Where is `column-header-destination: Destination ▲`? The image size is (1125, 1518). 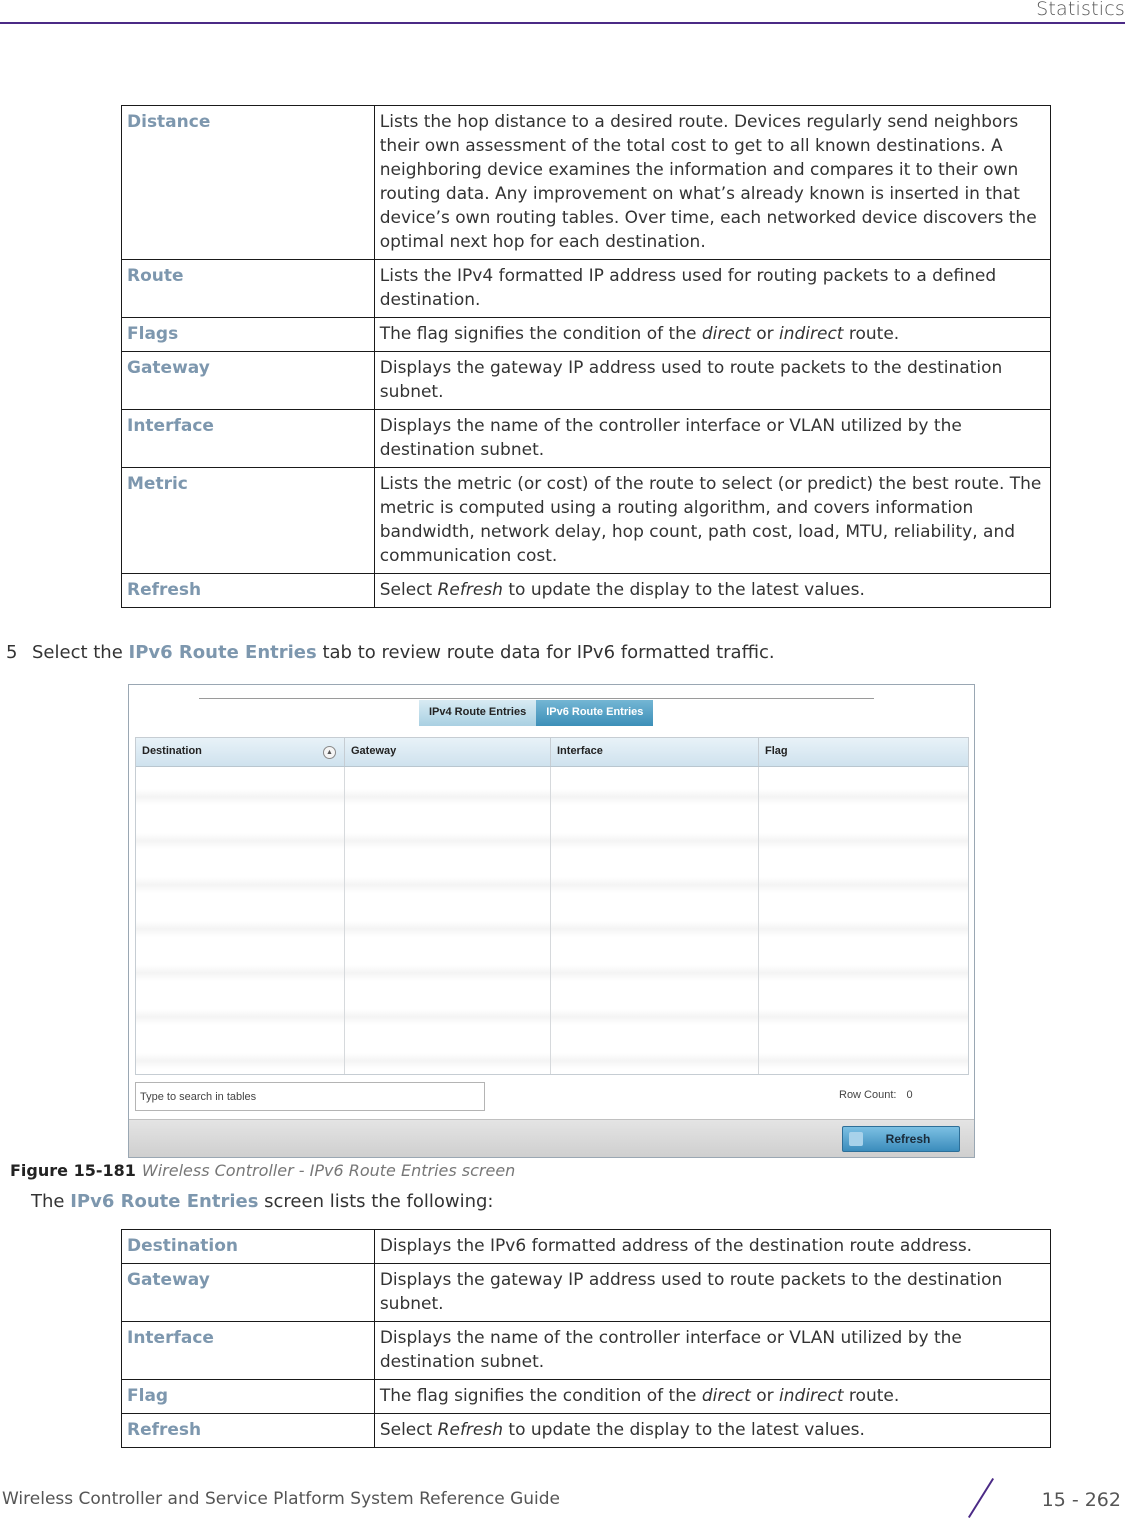 column-header-destination: Destination ▲ is located at coordinates (240, 752).